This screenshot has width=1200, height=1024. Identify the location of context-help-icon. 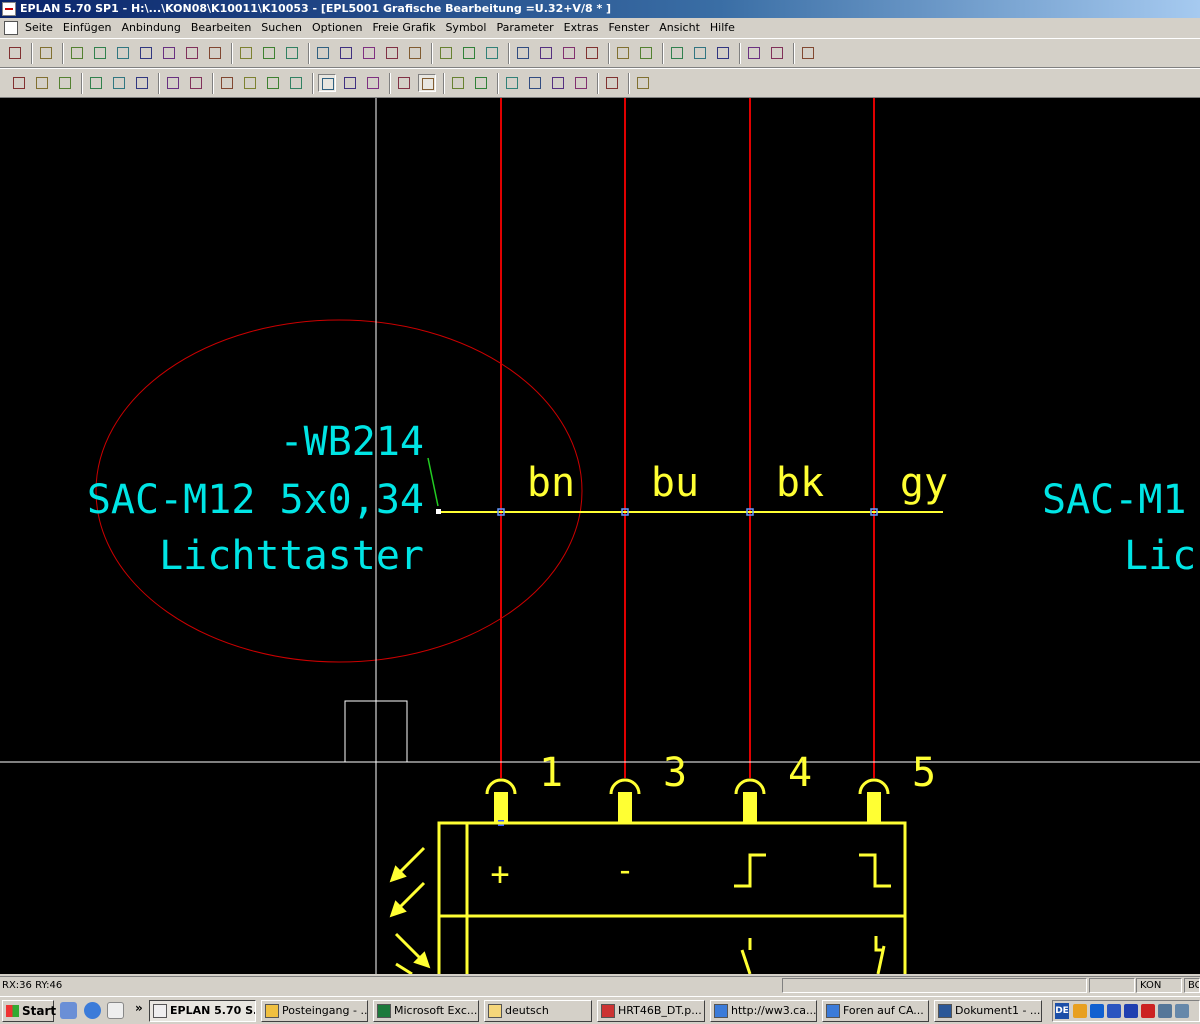
(777, 53).